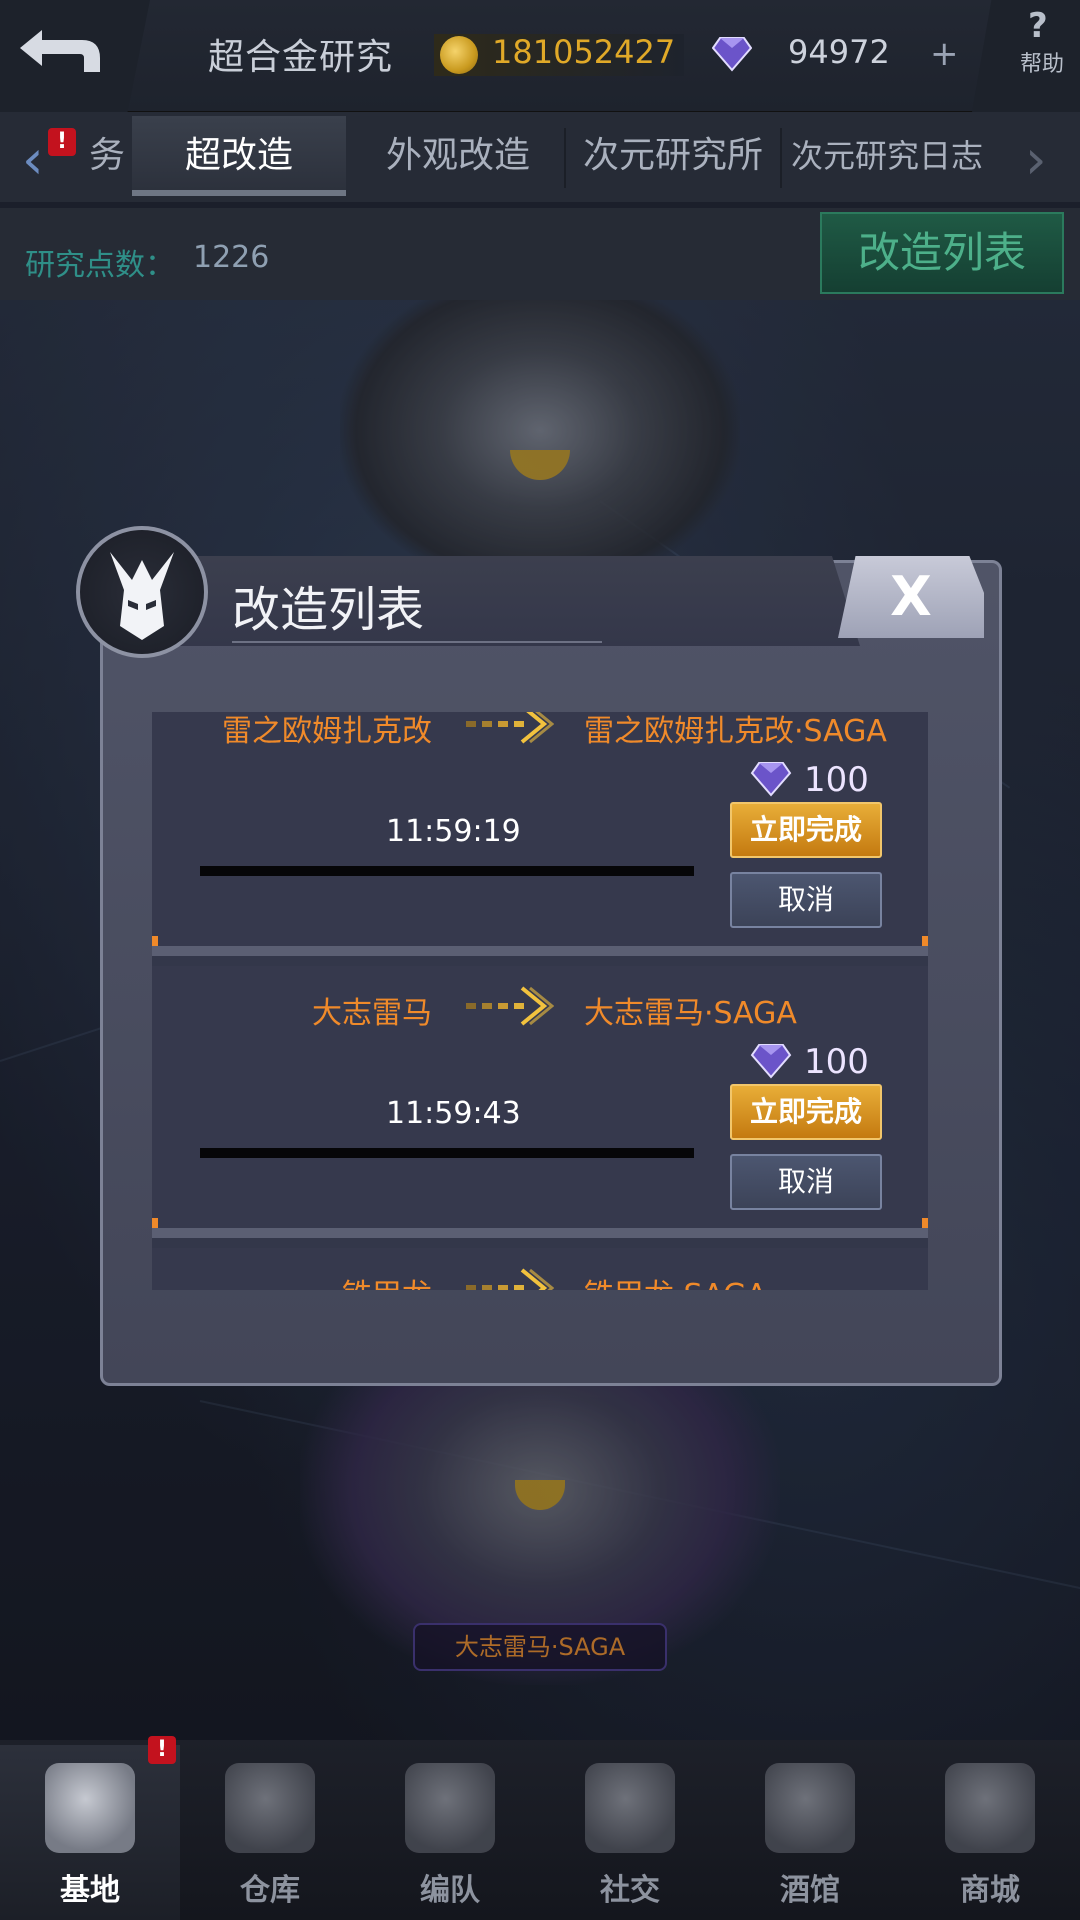  Describe the element at coordinates (911, 597) in the screenshot. I see `close-button: X` at that location.